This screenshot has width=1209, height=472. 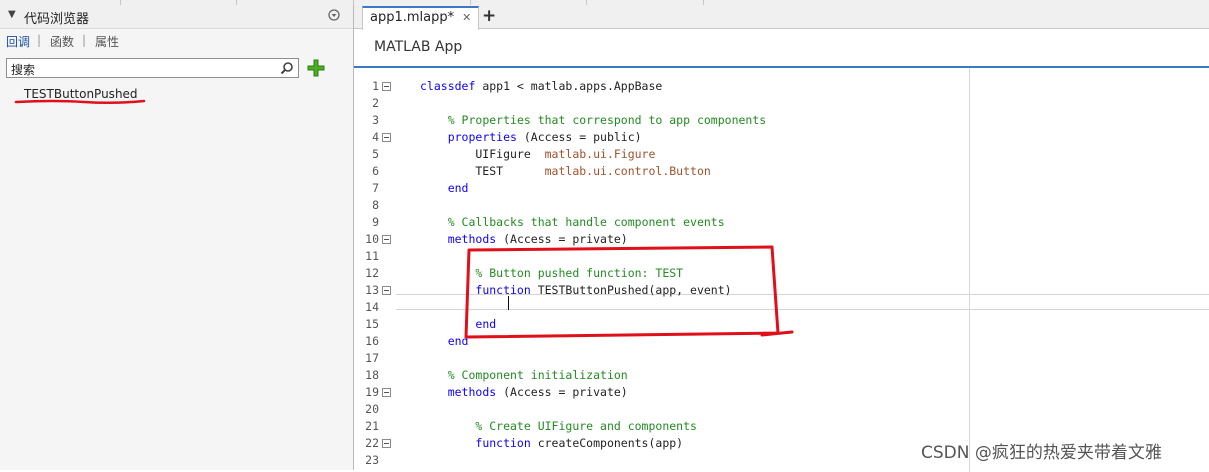 What do you see at coordinates (23, 69) in the screenshot?
I see `search-input: 搜索` at bounding box center [23, 69].